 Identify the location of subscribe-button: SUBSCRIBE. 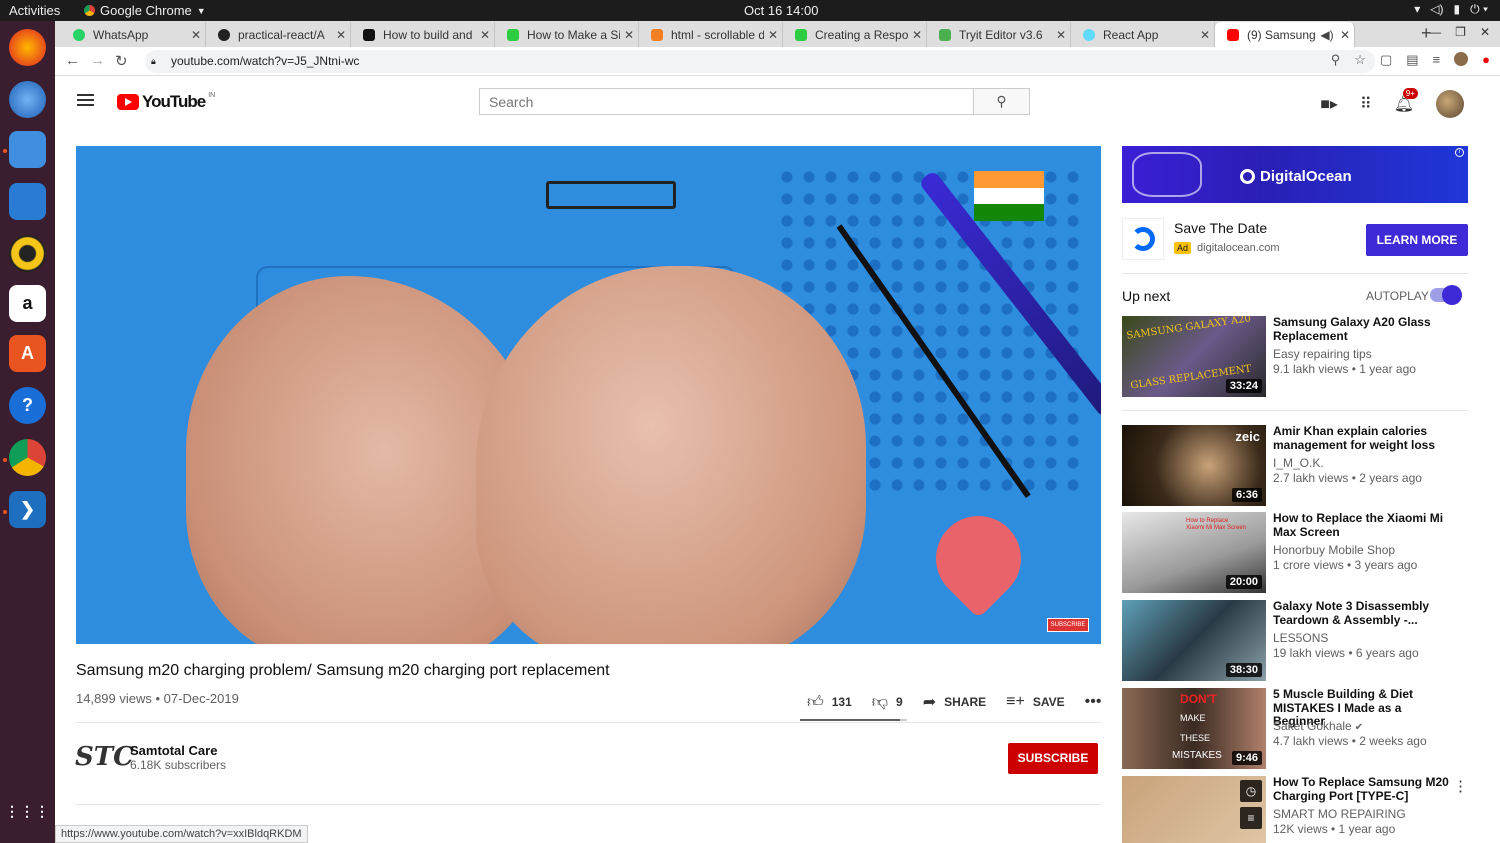
(1053, 758).